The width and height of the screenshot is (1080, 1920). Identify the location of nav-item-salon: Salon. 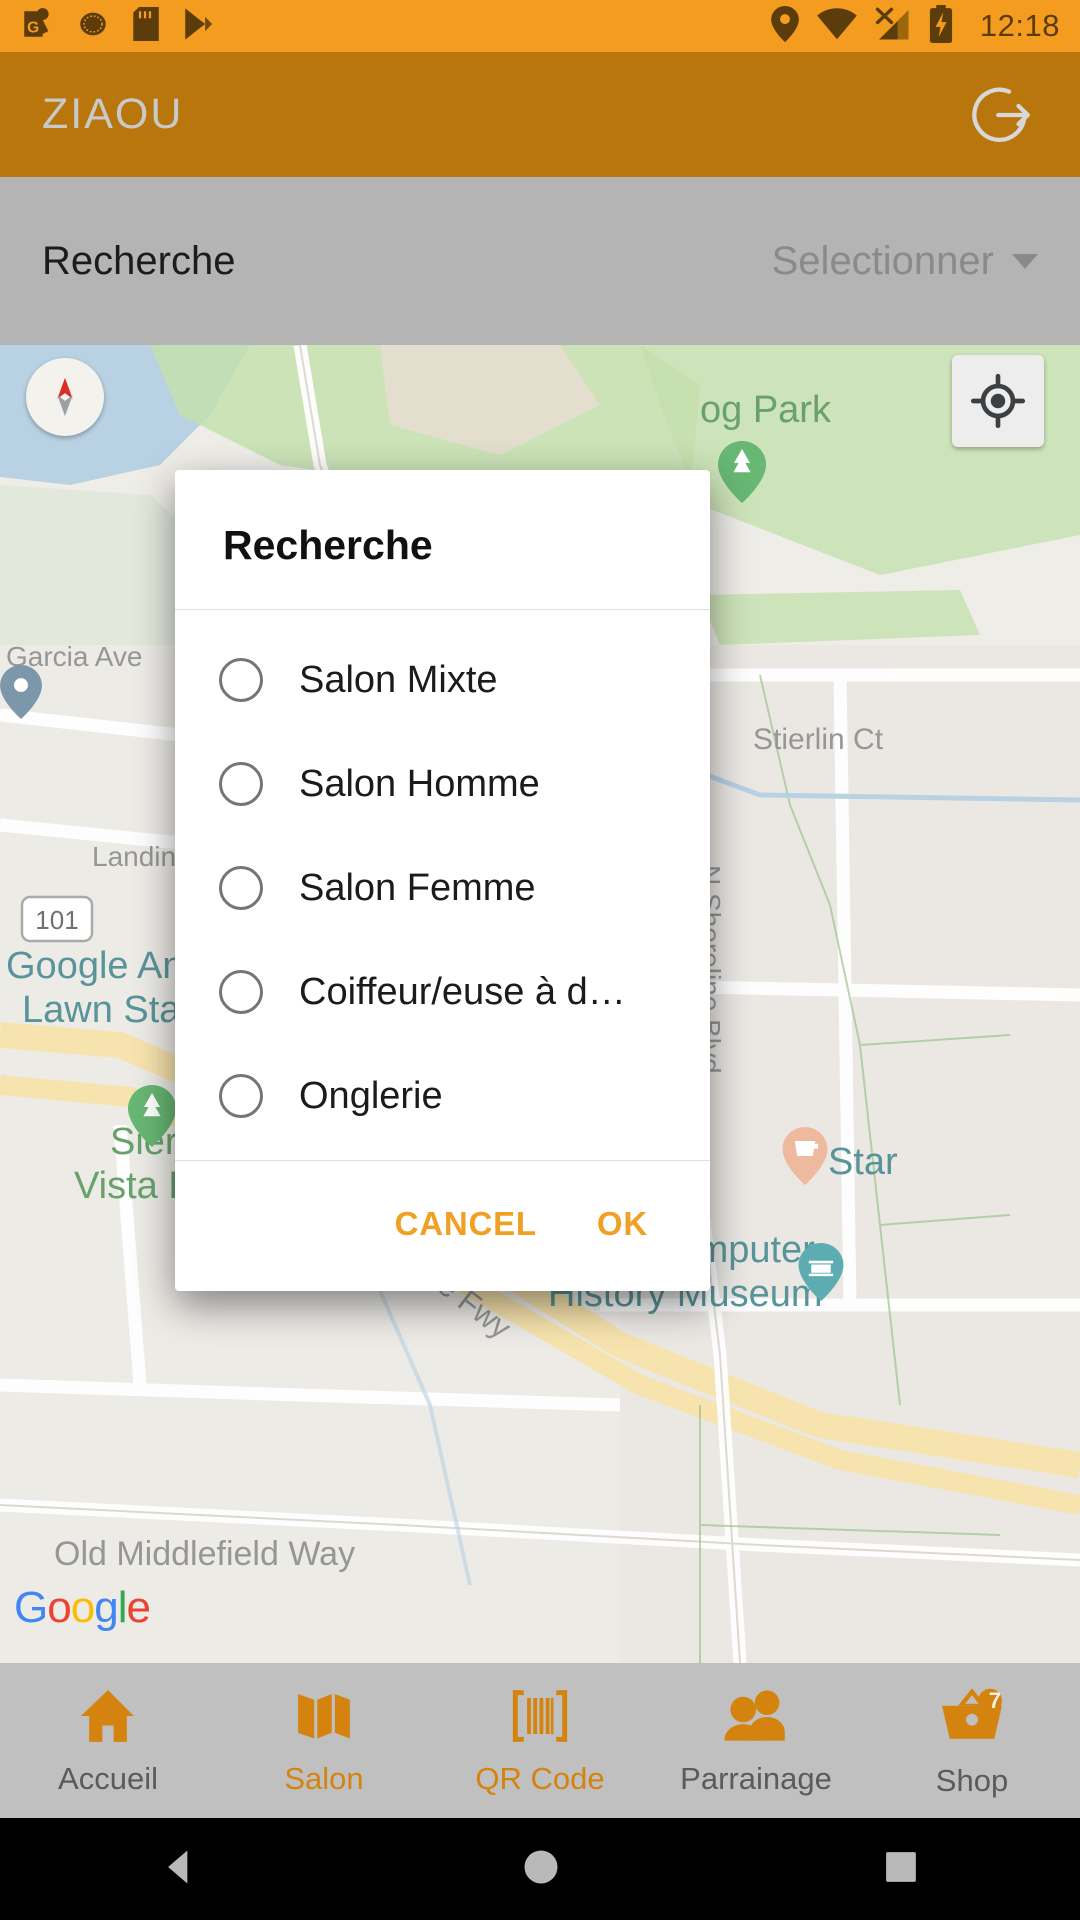
(324, 1740).